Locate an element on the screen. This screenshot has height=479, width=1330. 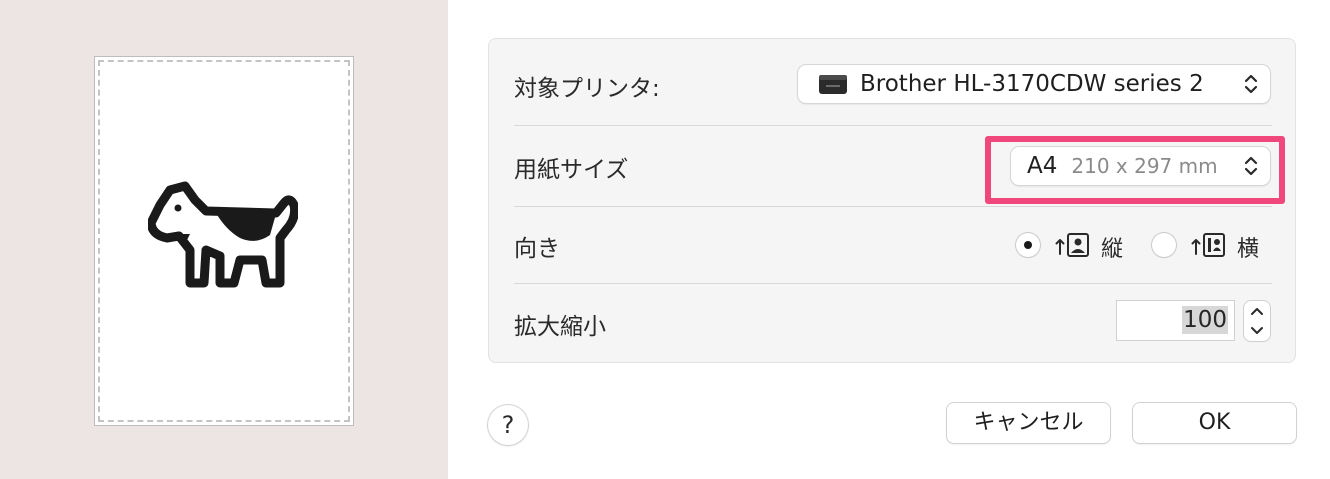
orientation-label: 向き is located at coordinates (537, 249).